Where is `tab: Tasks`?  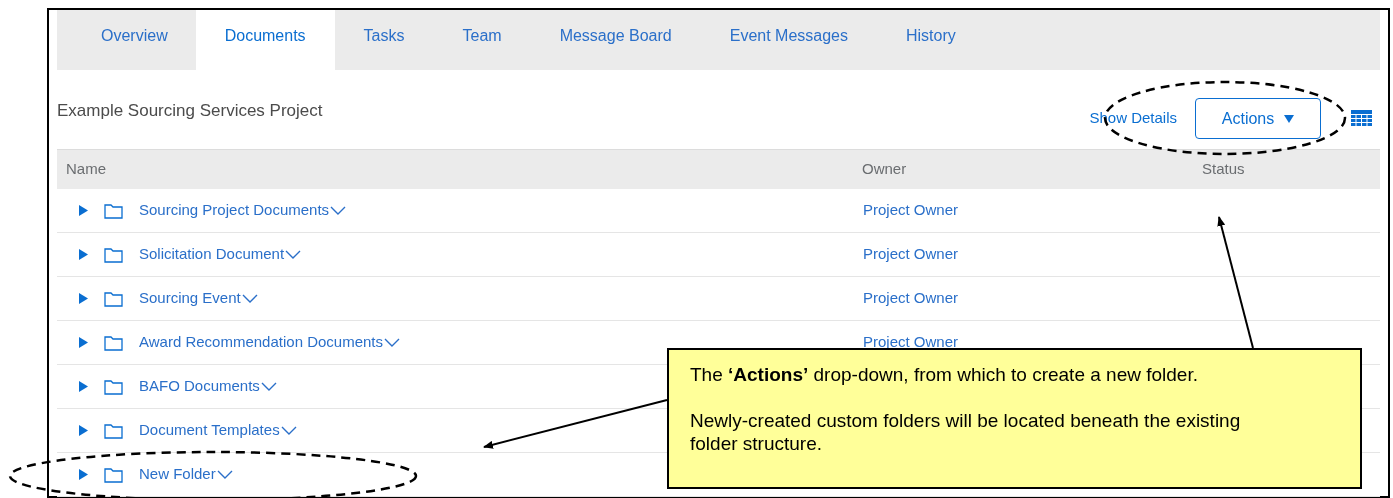 tab: Tasks is located at coordinates (384, 40).